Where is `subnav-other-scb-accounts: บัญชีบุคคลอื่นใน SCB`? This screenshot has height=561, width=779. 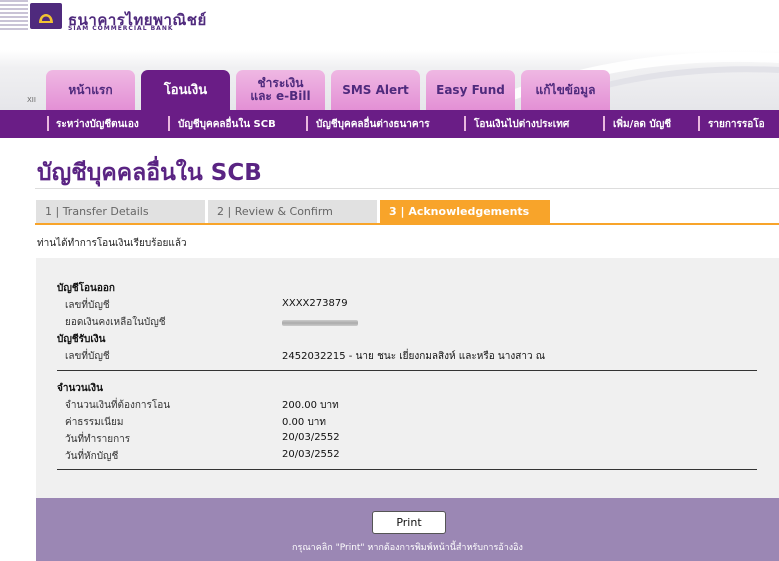 subnav-other-scb-accounts: บัญชีบุคคลอื่นใน SCB is located at coordinates (227, 124).